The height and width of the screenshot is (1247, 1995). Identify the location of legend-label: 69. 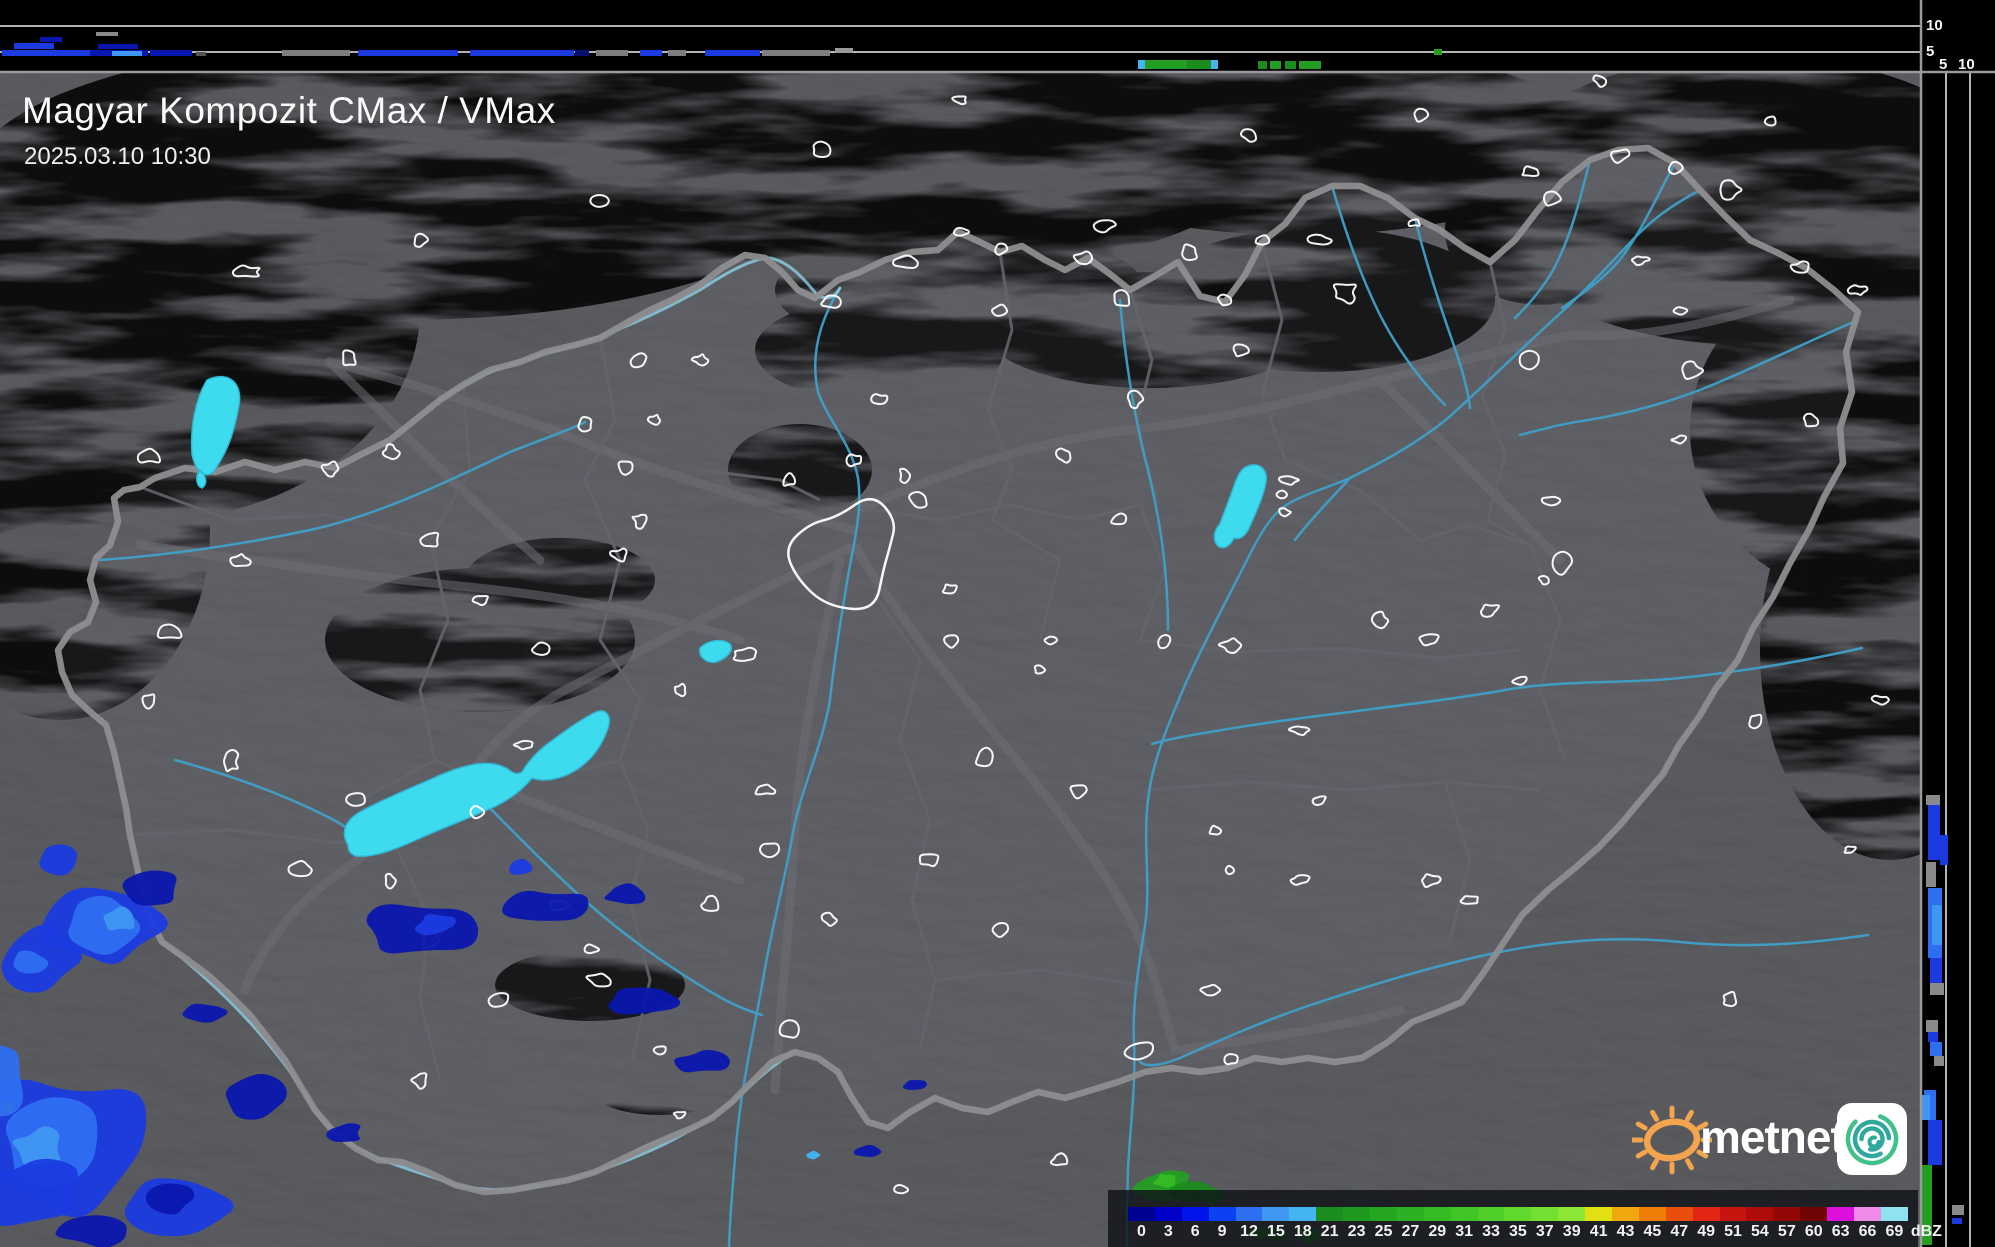
(1894, 1231).